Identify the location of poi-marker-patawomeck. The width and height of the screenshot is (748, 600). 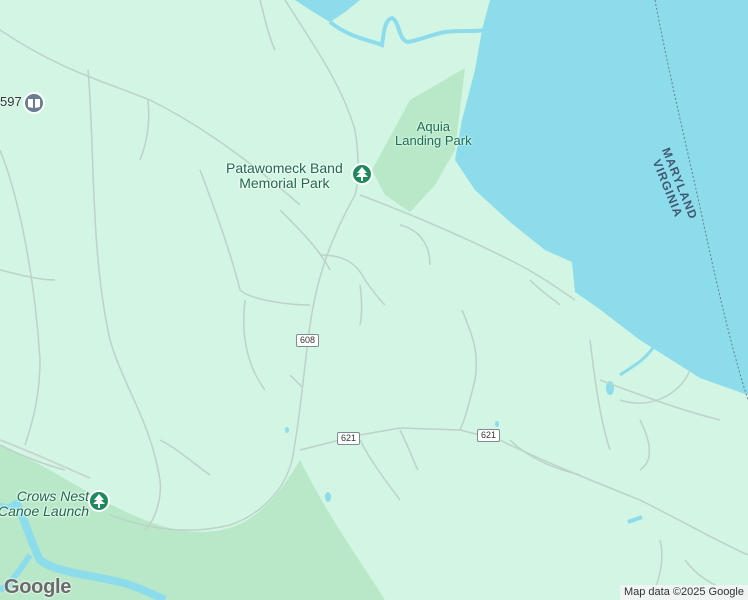
(362, 174).